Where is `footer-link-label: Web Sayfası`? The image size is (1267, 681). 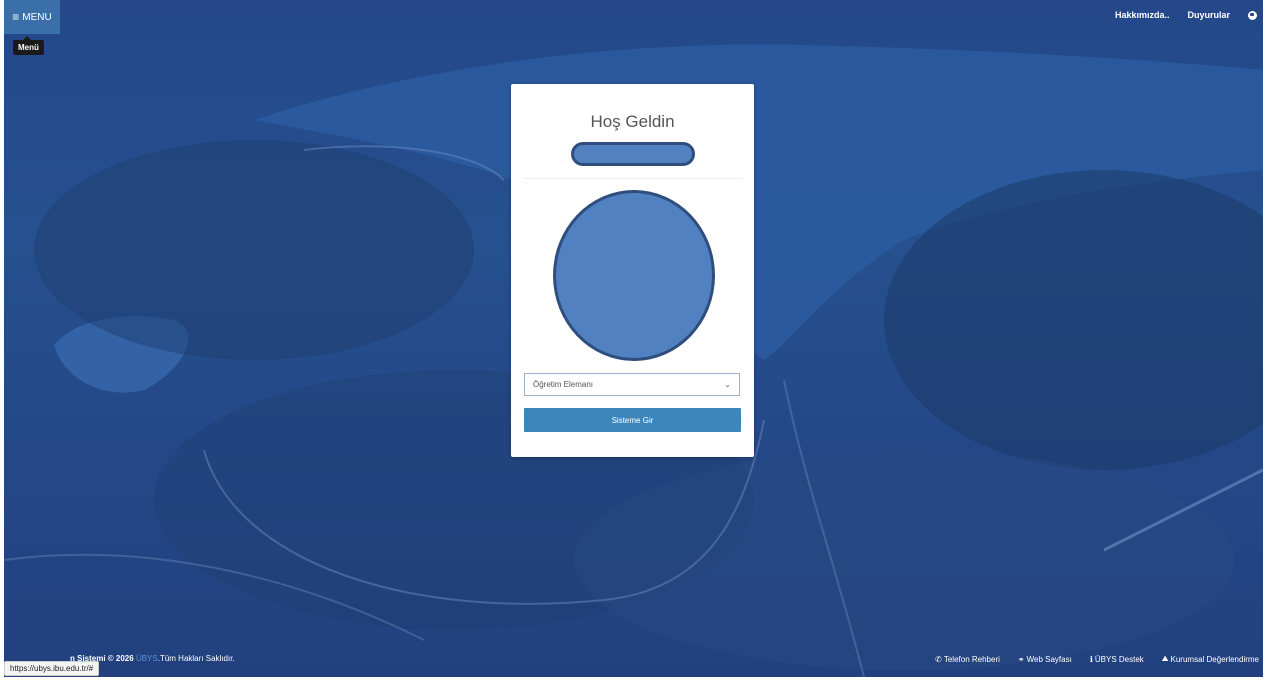 footer-link-label: Web Sayfası is located at coordinates (1049, 659).